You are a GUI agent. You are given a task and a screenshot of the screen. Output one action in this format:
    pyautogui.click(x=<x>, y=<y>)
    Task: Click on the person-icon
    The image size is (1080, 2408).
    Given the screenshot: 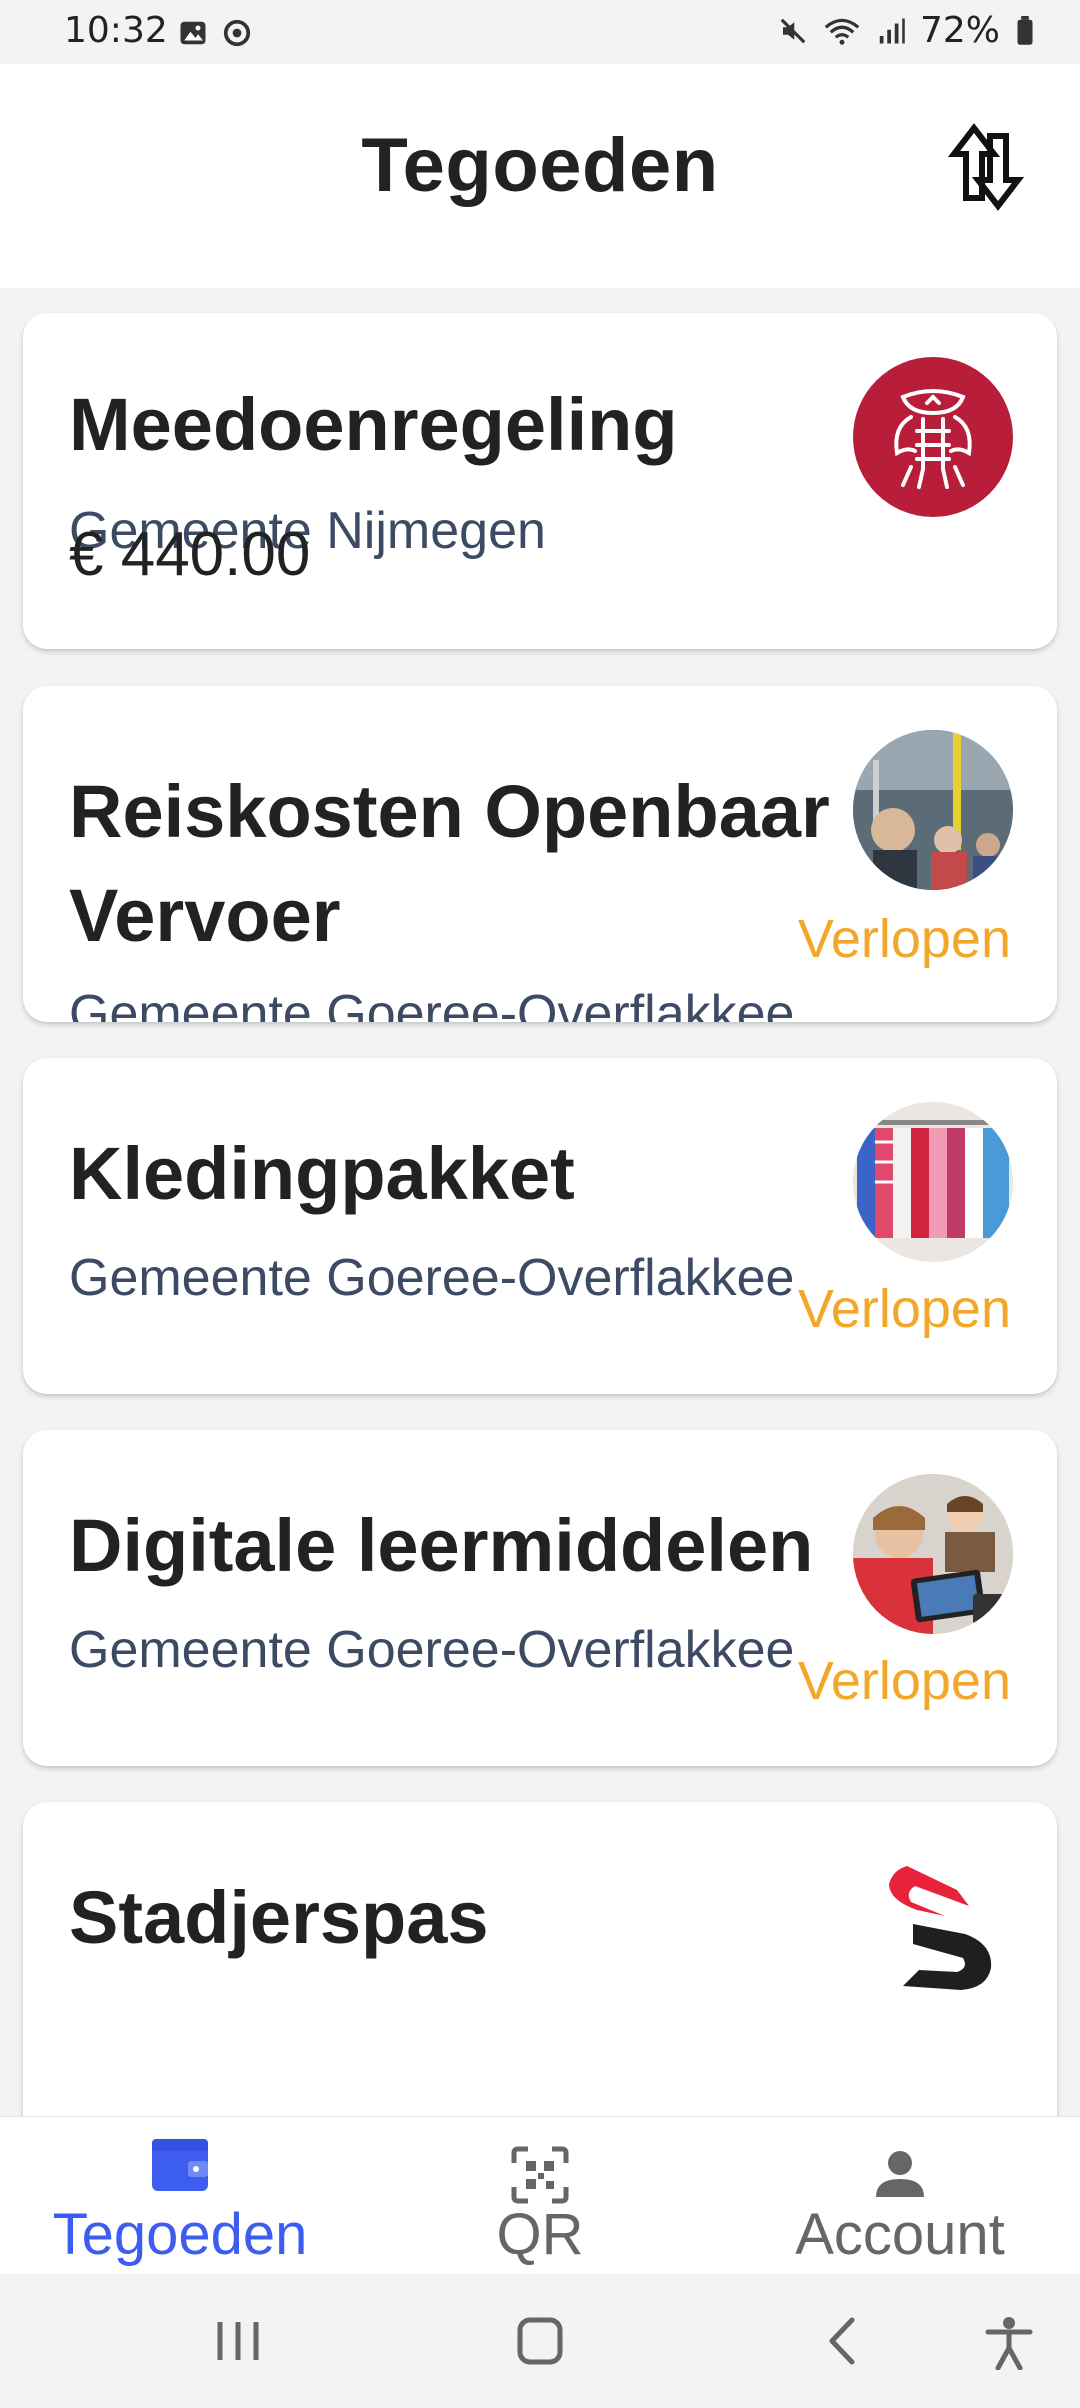 What is the action you would take?
    pyautogui.click(x=900, y=2174)
    